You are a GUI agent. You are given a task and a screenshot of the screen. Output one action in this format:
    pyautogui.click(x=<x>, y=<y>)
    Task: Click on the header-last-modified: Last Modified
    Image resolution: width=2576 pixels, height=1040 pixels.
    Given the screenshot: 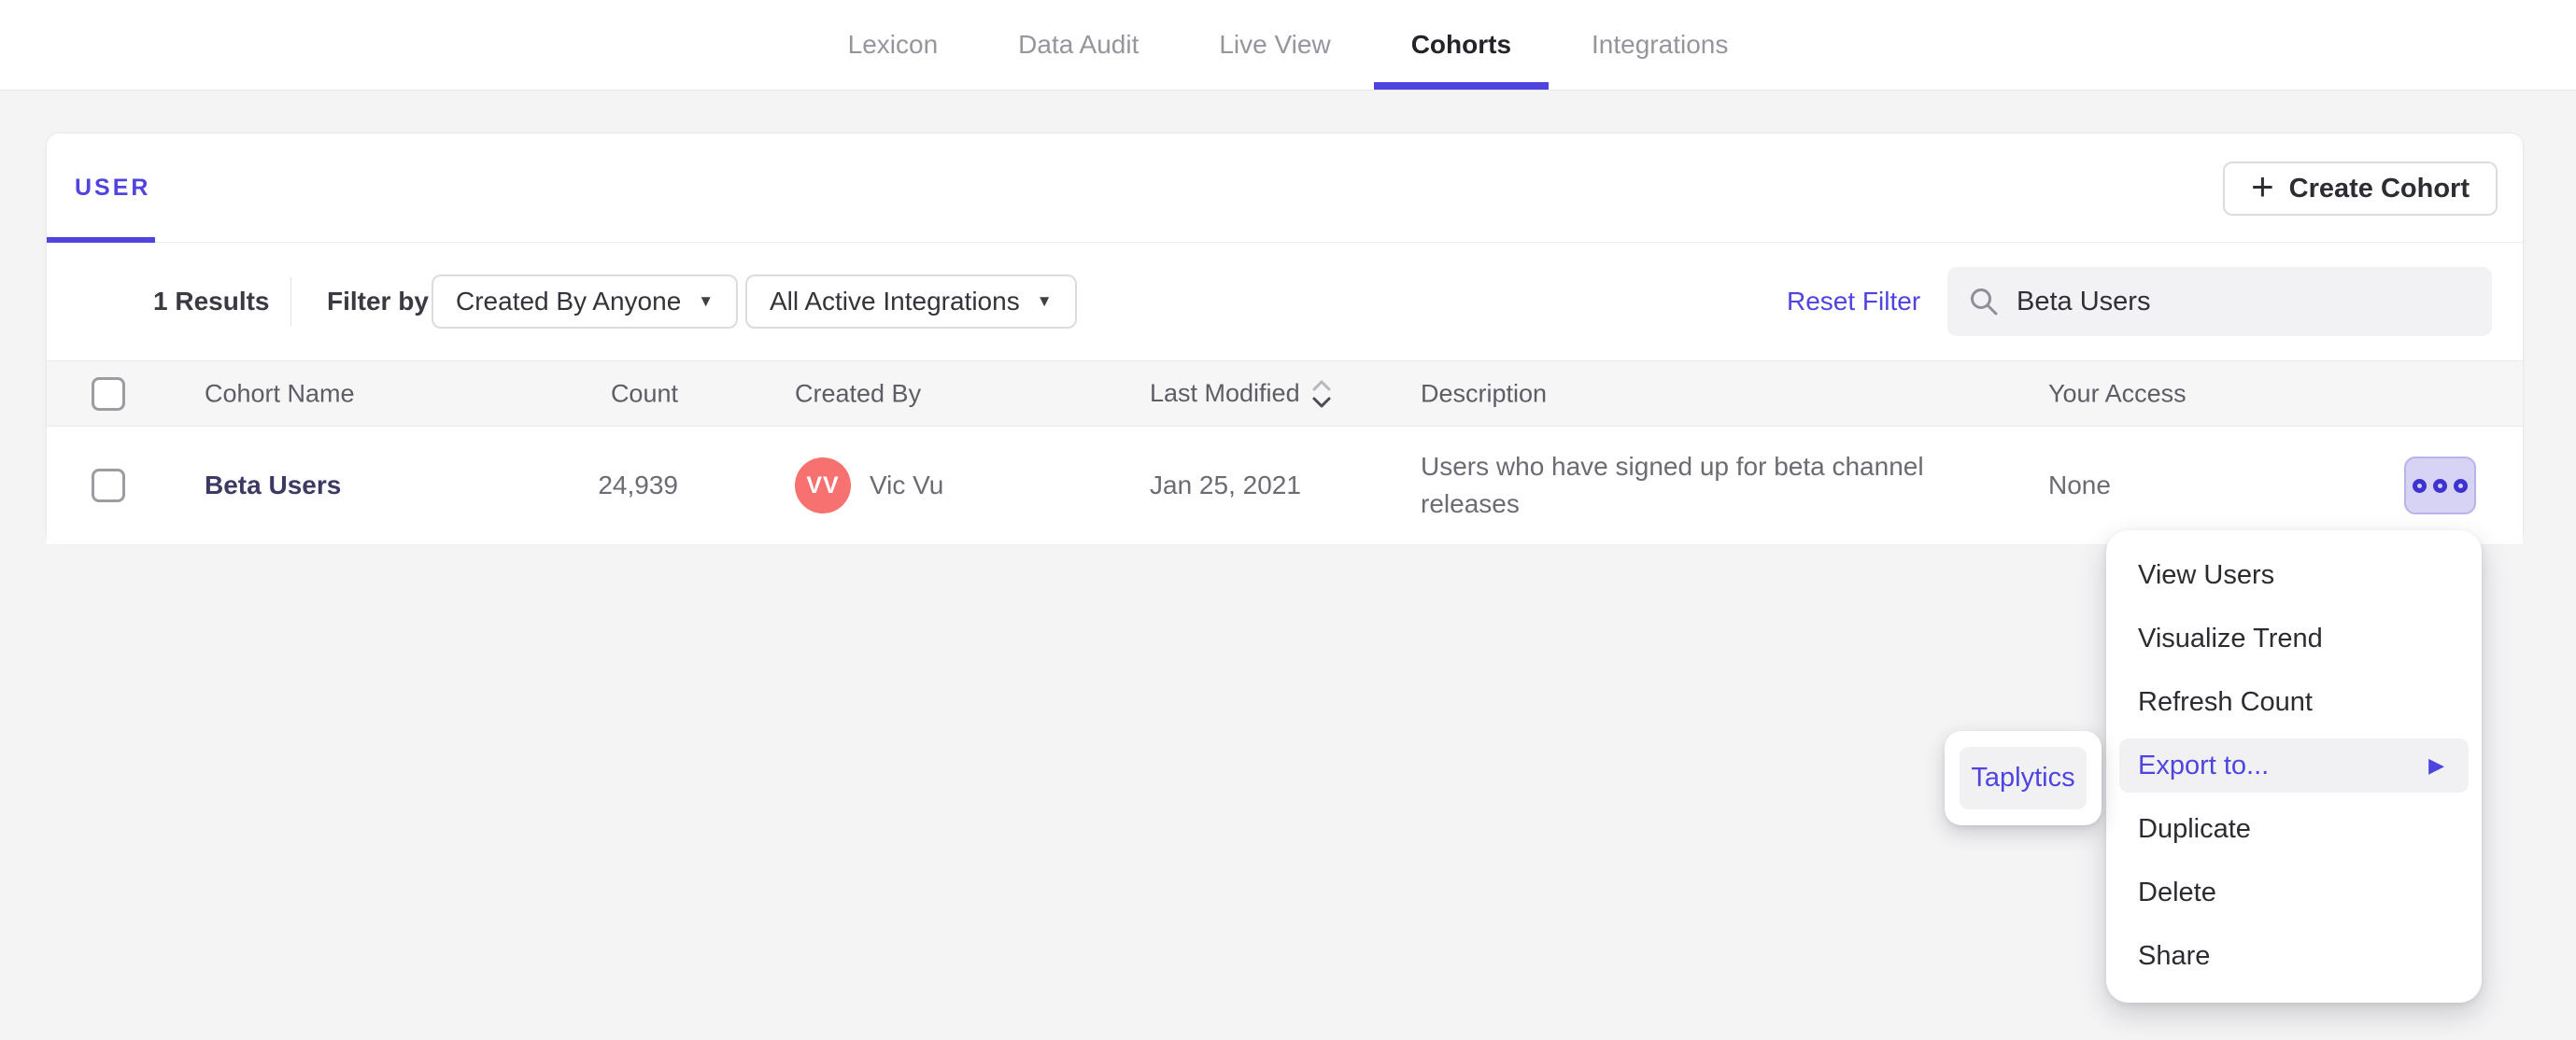 What is the action you would take?
    pyautogui.click(x=1241, y=394)
    